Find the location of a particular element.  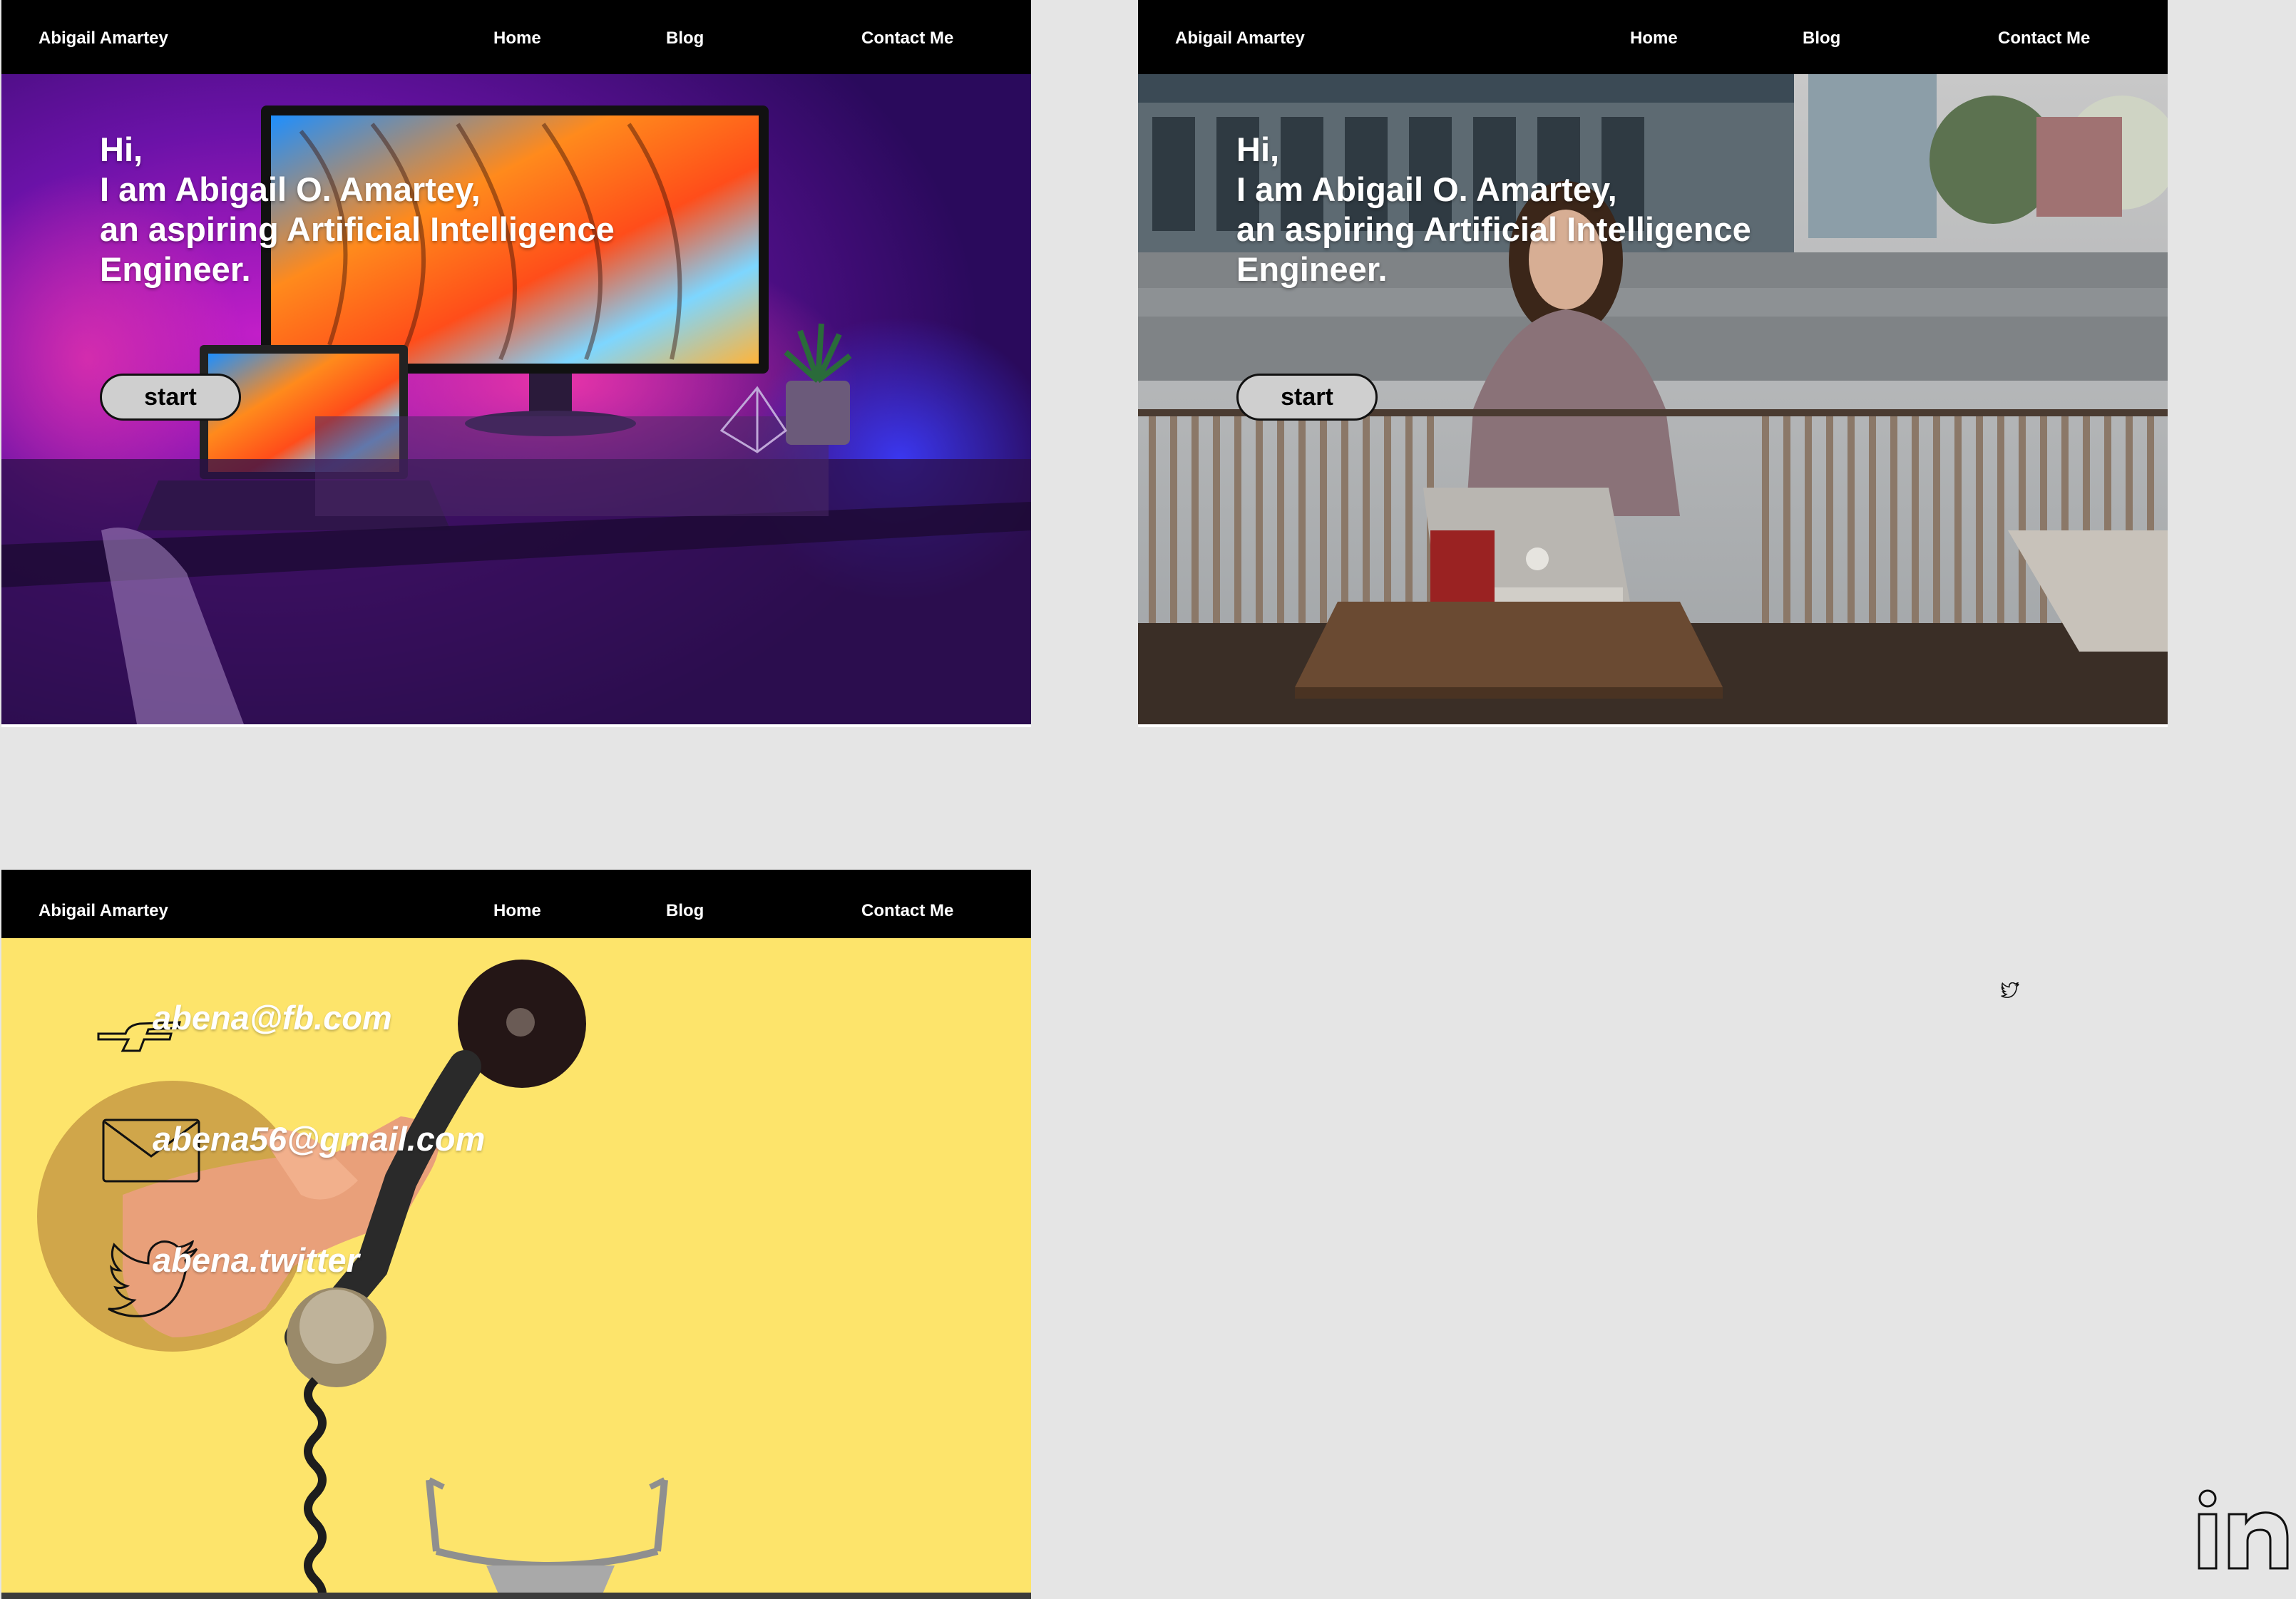

linkedin-icon is located at coordinates (2241, 1530).